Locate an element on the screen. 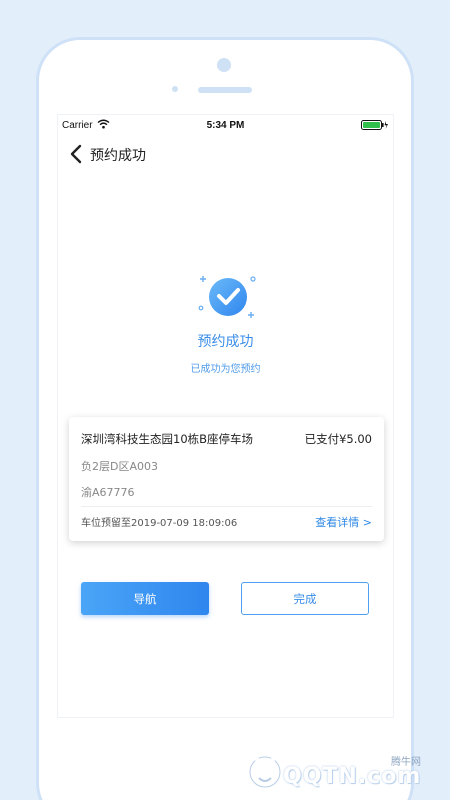  reserved-until: 车位预留至2019-07-09 18:09:06 is located at coordinates (159, 523).